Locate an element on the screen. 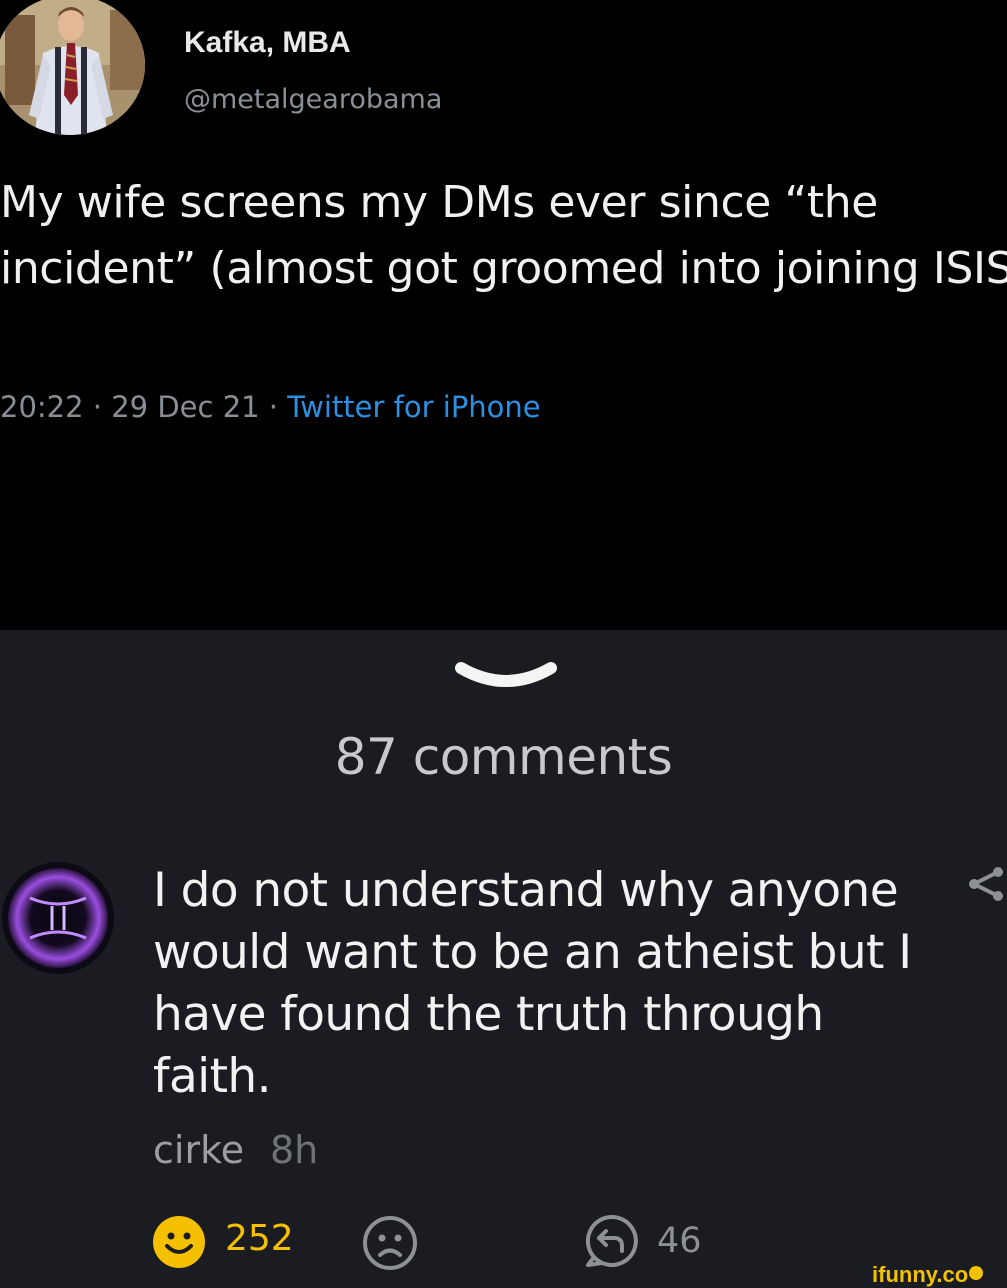 The width and height of the screenshot is (1007, 1288). ifunny-watermark: ifunny.co is located at coordinates (928, 1275).